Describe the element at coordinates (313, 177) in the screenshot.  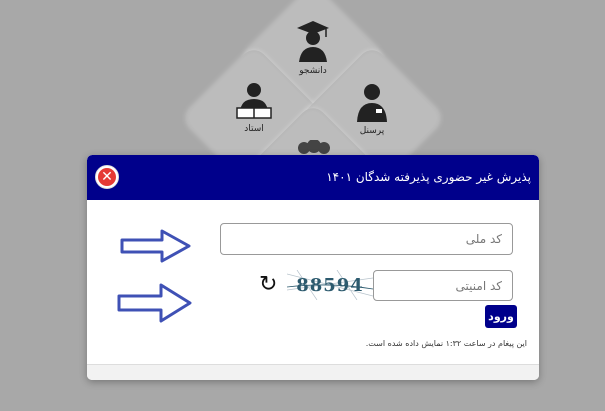
I see `modal-header: پذیرش غیر حضوری پذیرفته شدگان ۱۴۰۱ ✕` at that location.